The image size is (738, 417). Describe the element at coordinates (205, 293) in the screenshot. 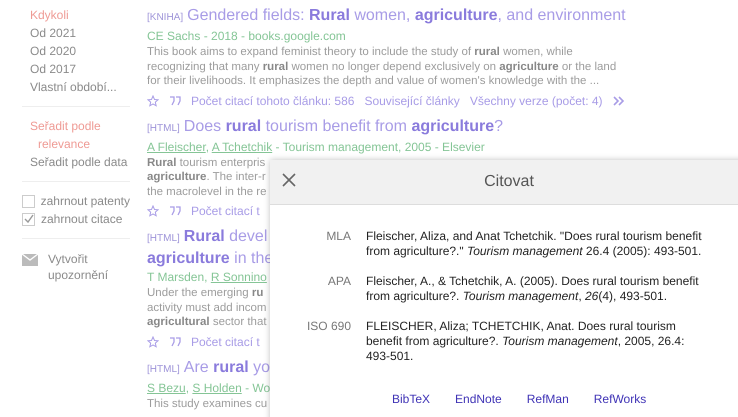

I see `snippet-text: Under the emerging ru` at that location.